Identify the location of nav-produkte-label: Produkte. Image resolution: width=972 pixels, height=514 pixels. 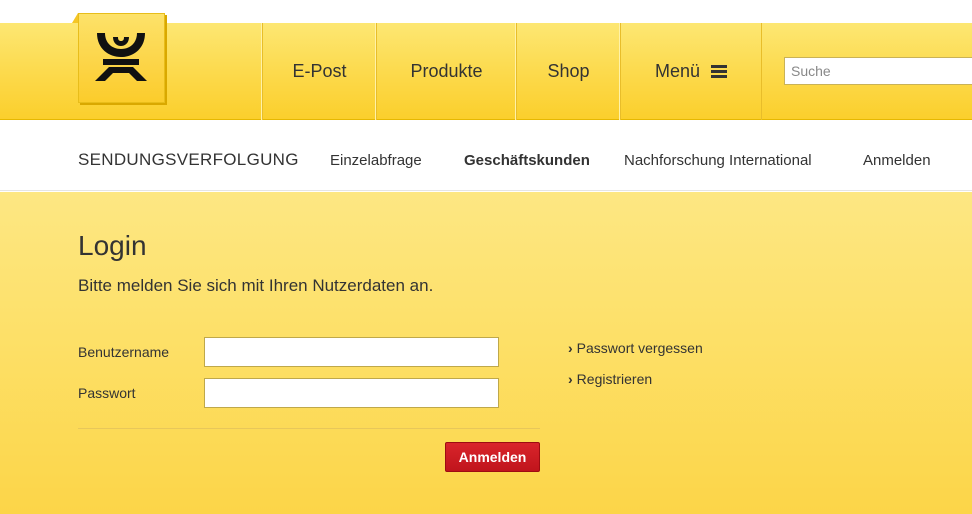
(446, 71).